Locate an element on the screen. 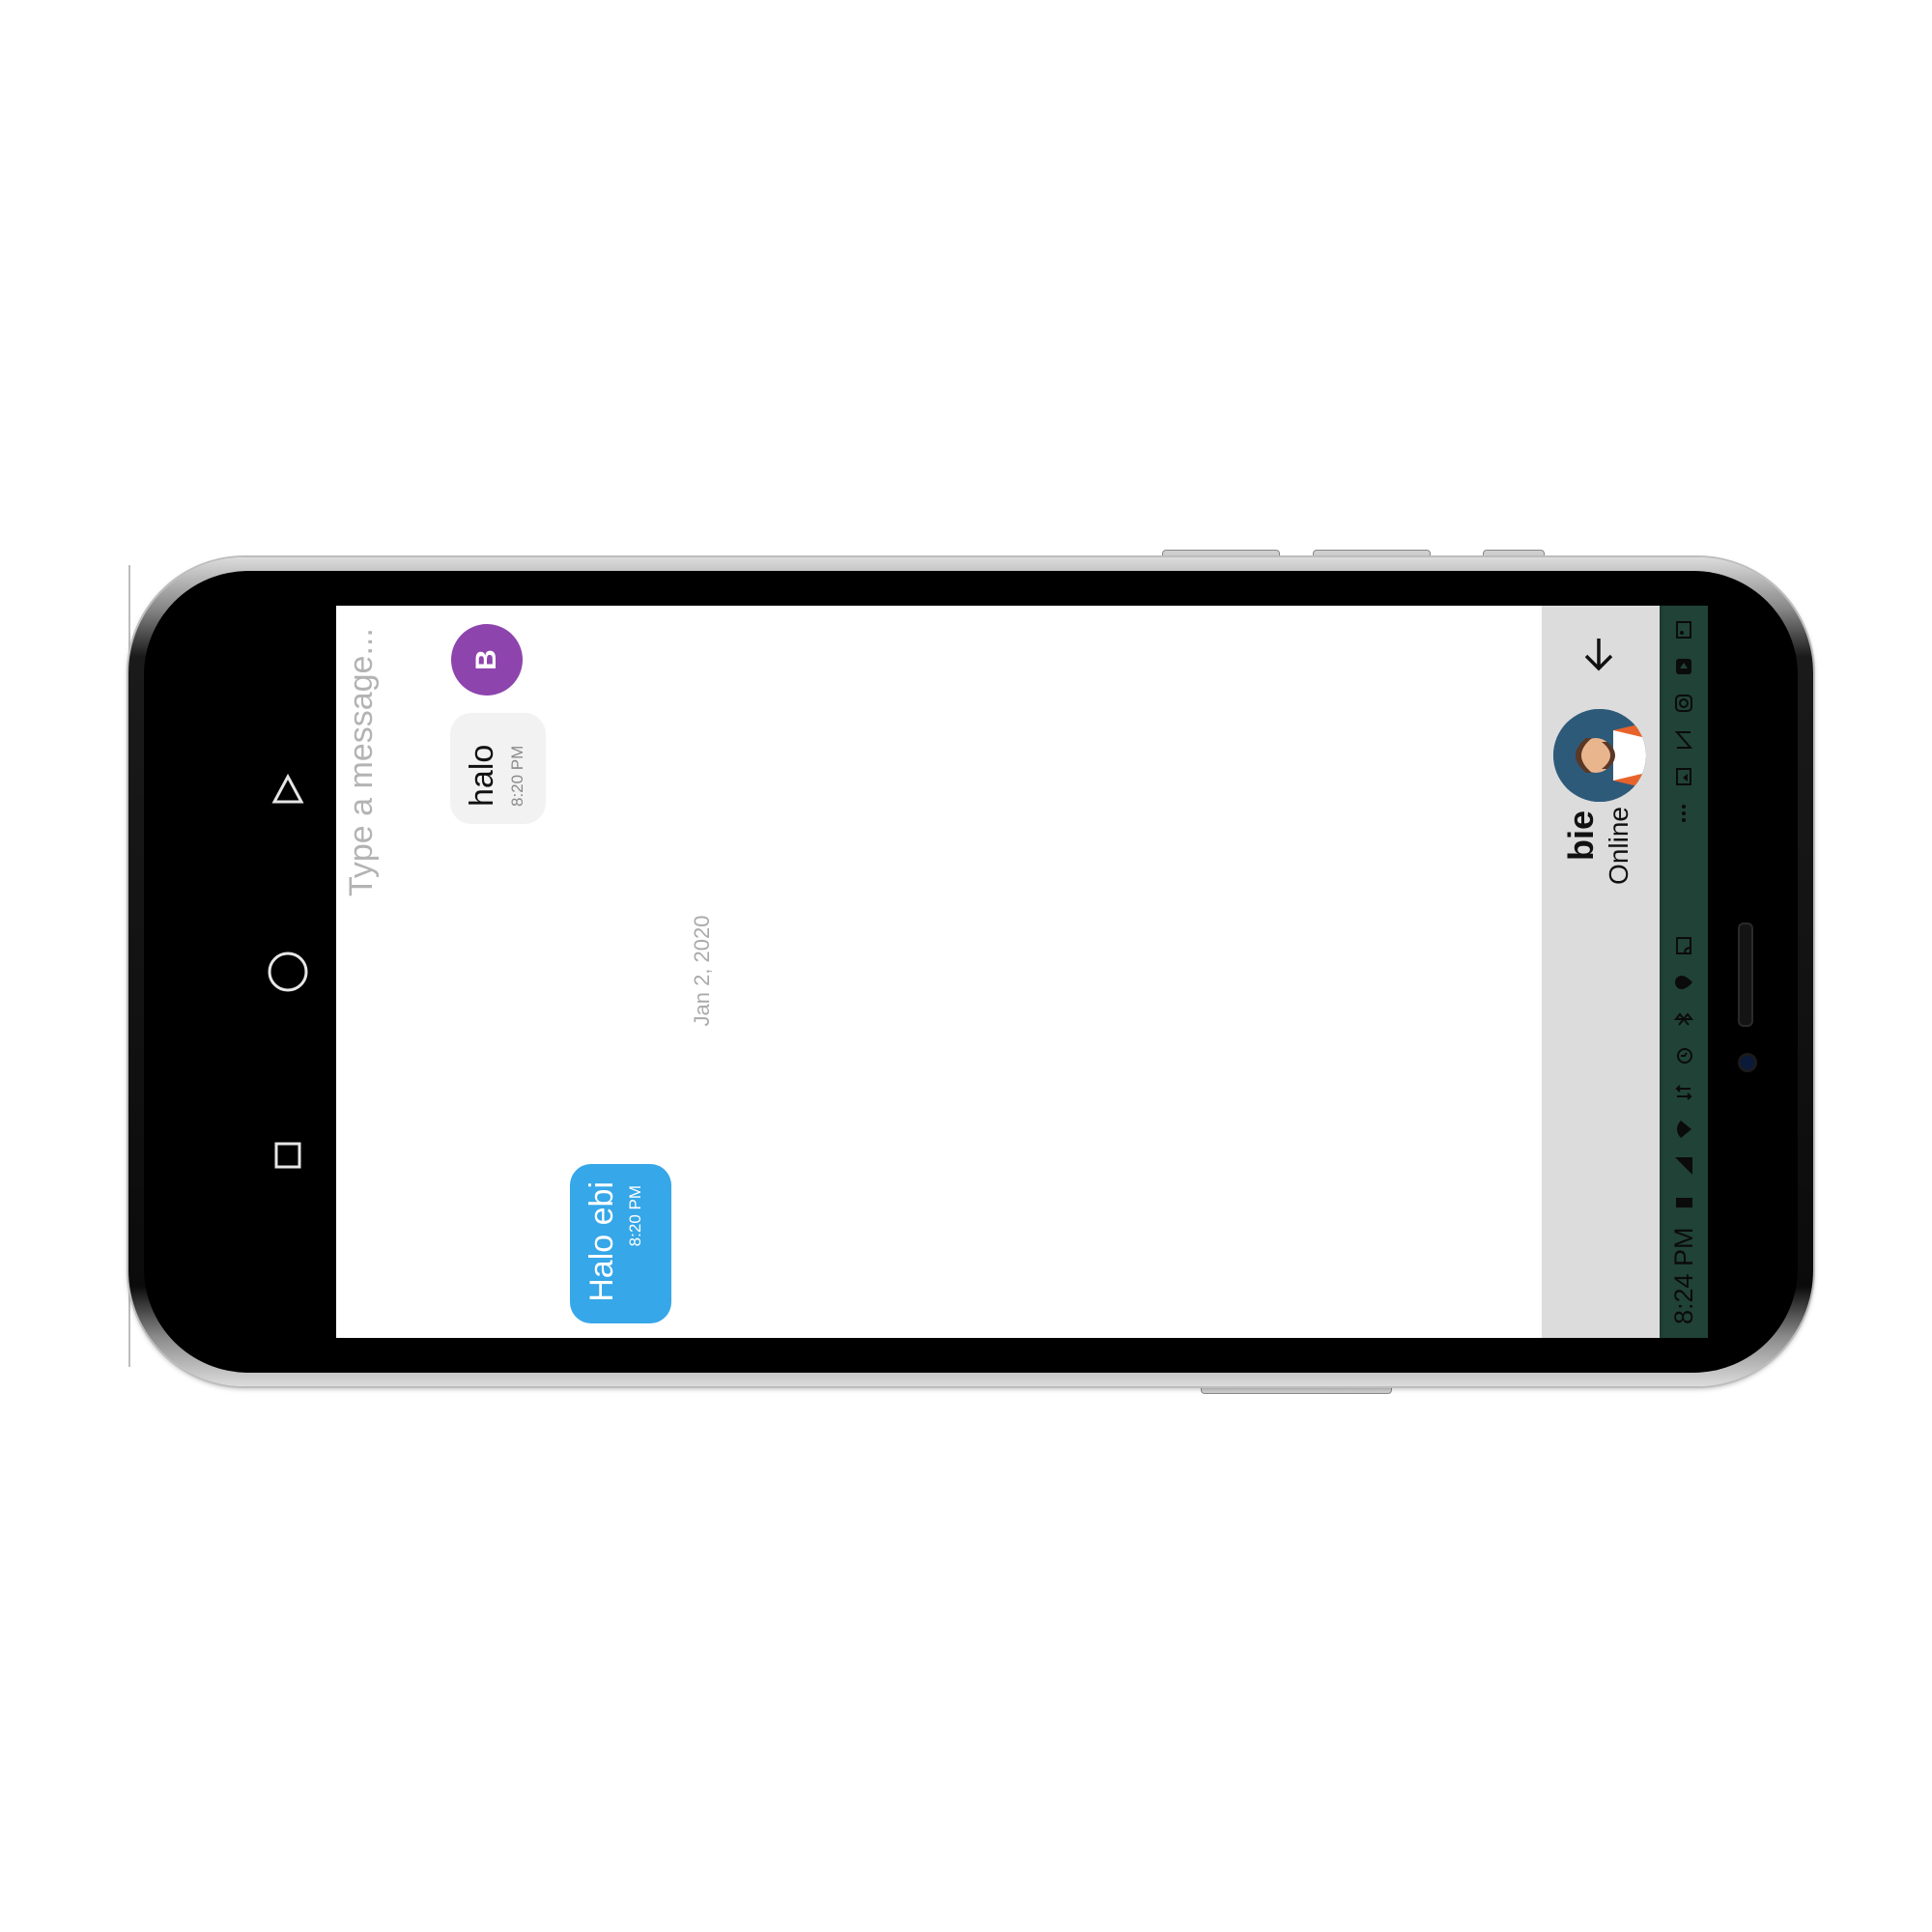  nav-recents-button is located at coordinates (288, 1155).